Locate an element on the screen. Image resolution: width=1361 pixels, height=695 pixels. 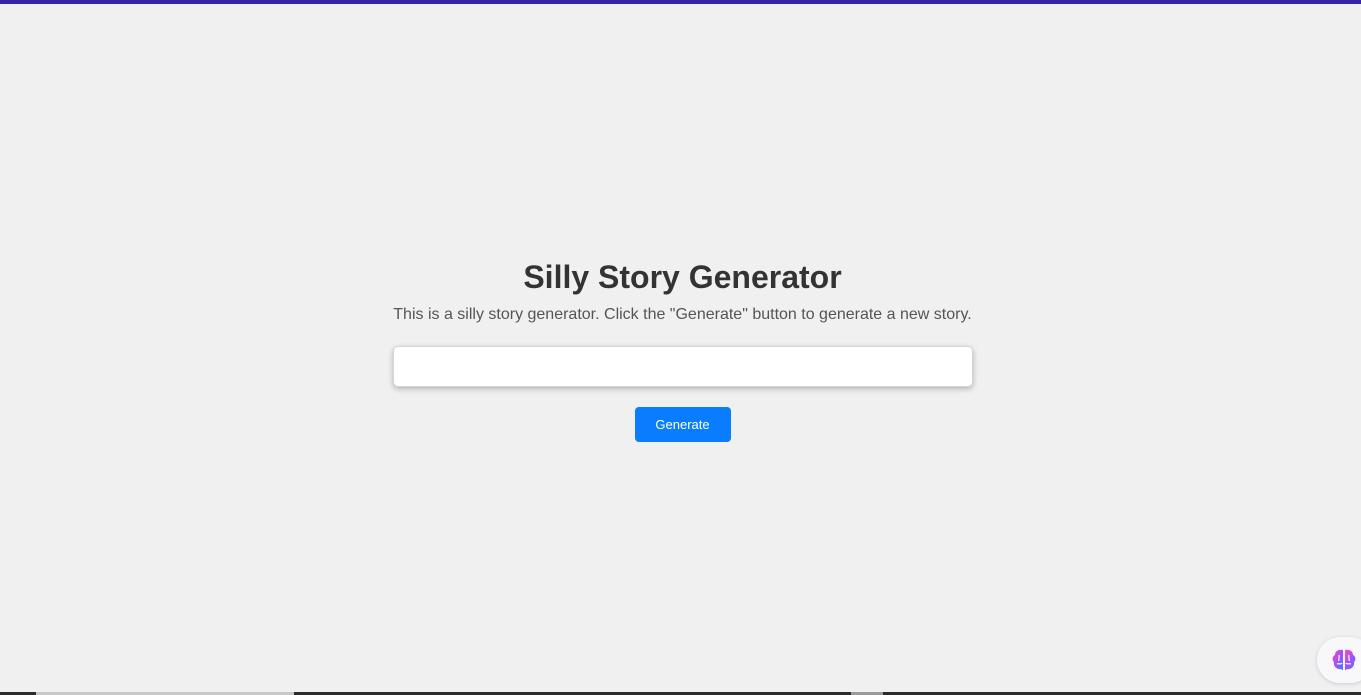
top-accent-bar is located at coordinates (680, 2).